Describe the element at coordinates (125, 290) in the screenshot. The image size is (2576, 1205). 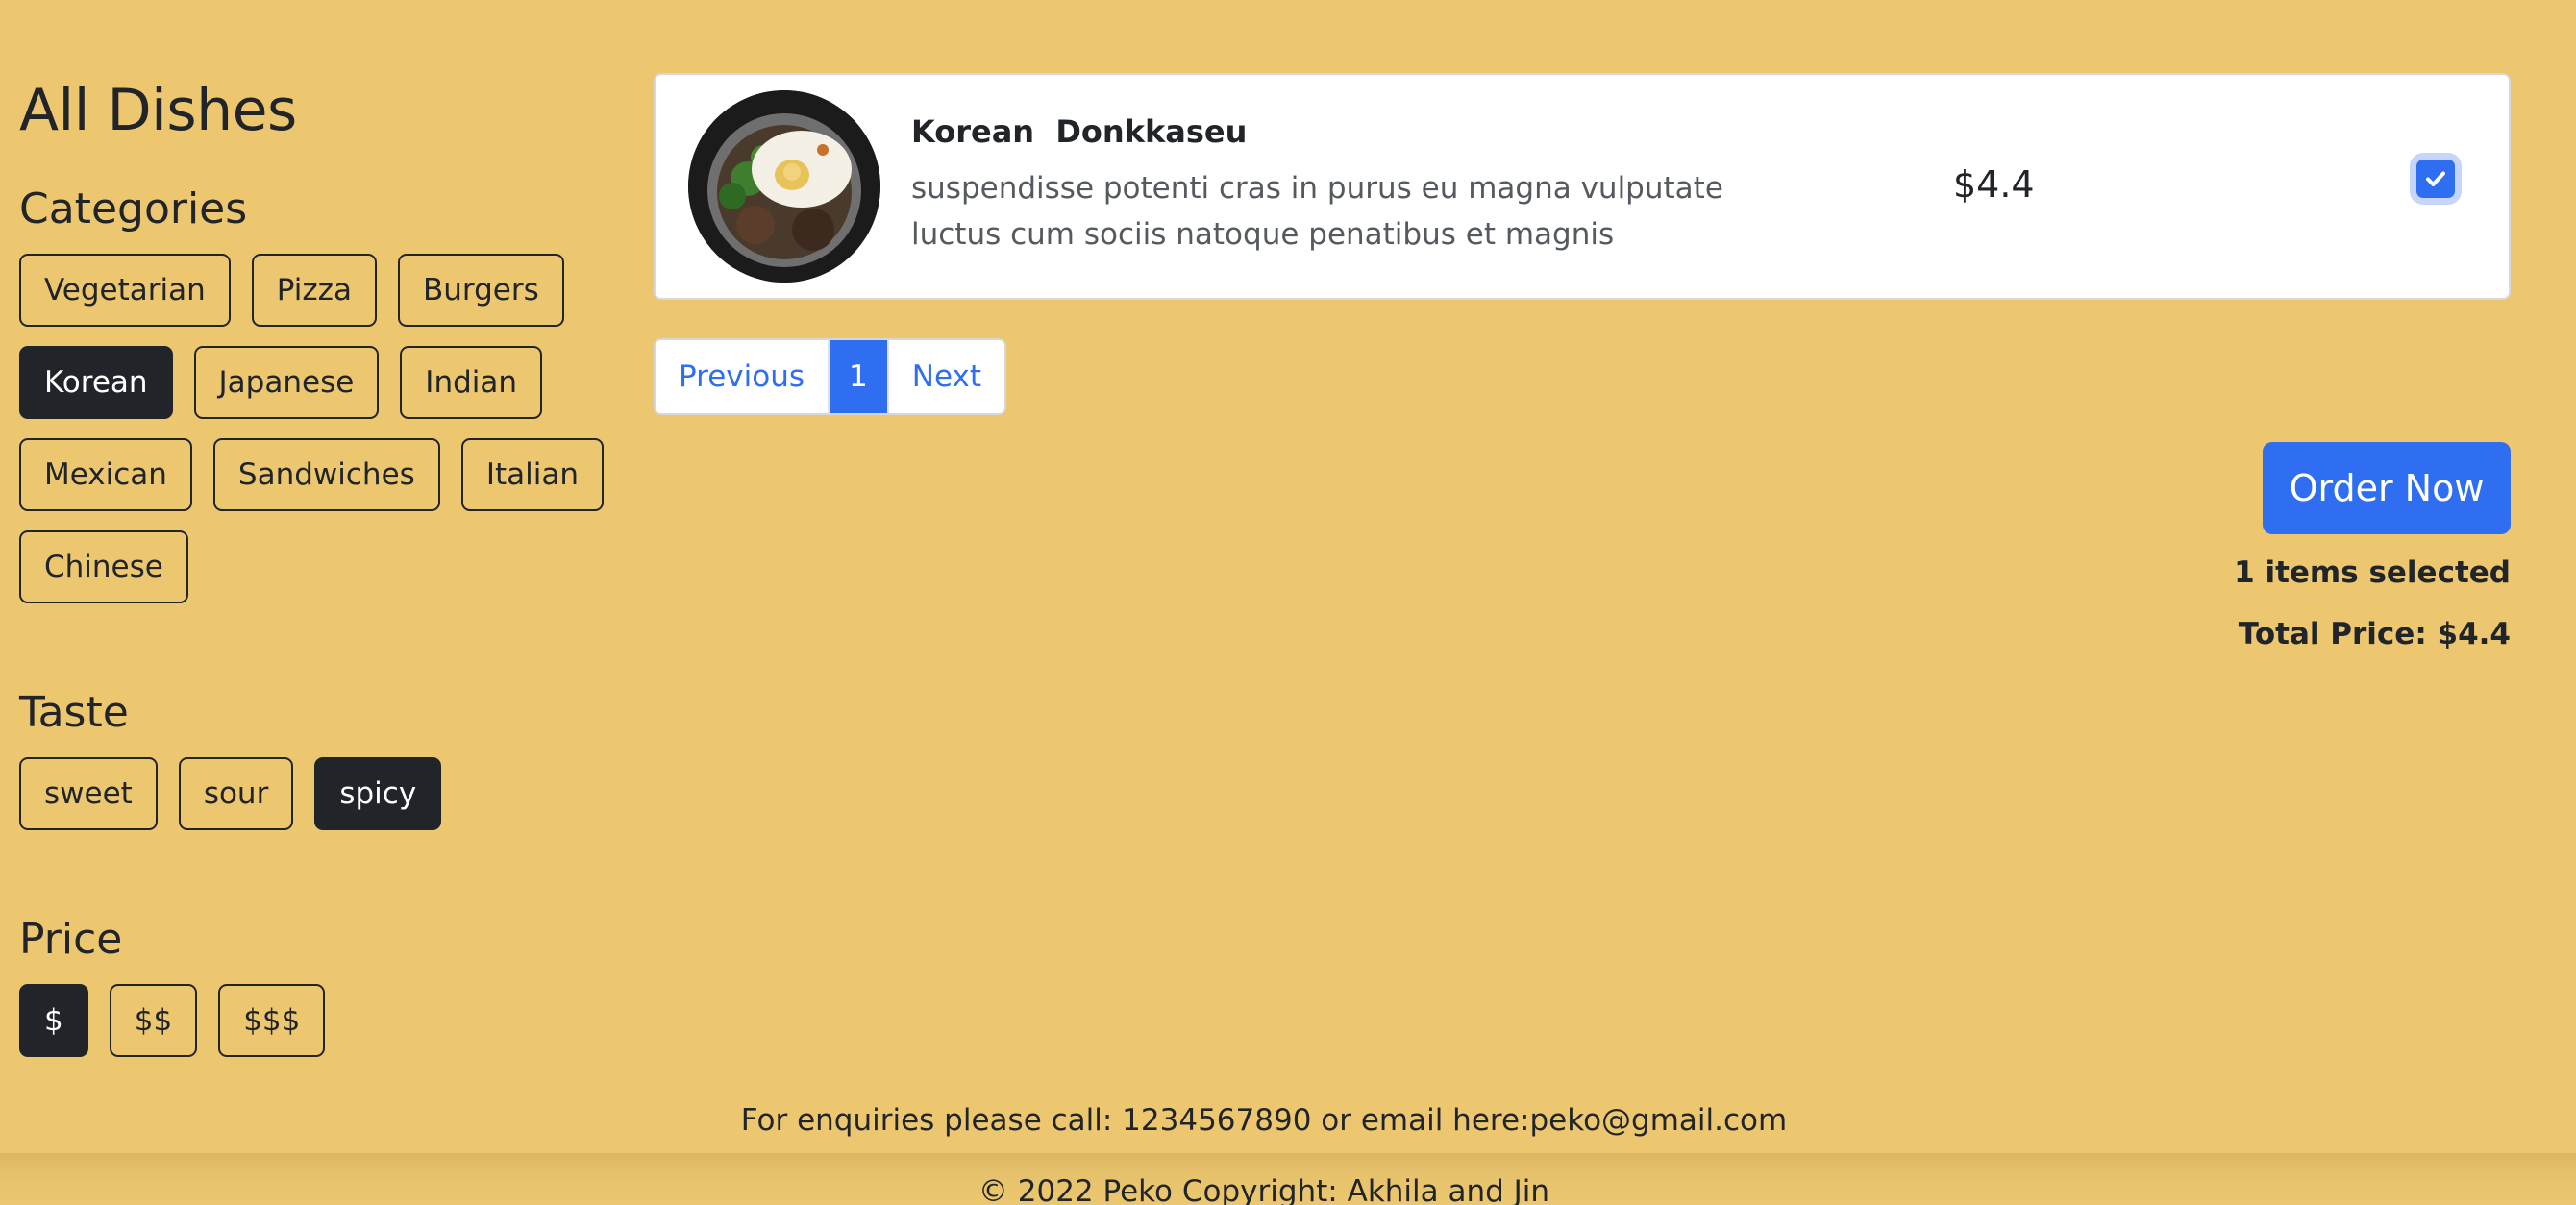
I see `category-vegetarian-button: Vegetarian` at that location.